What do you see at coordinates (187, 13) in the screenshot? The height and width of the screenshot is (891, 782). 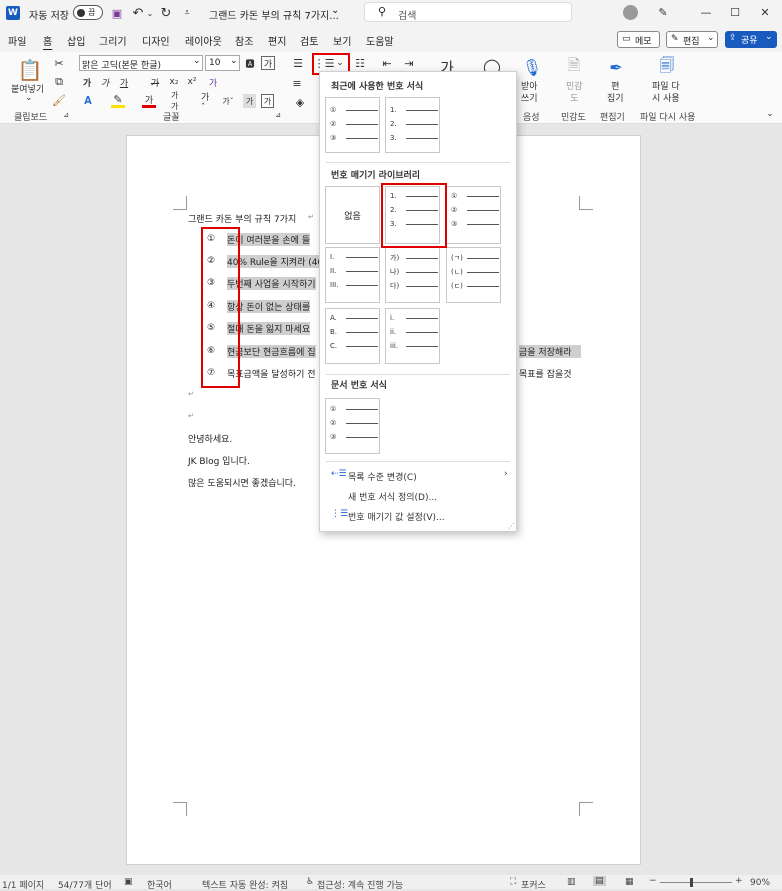 I see `customize-qat-icon: ⩡` at bounding box center [187, 13].